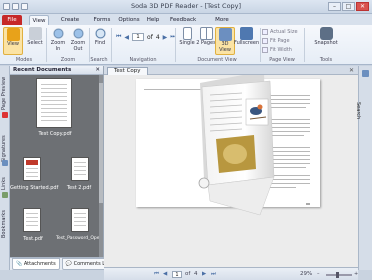 This screenshot has height=280, width=372. Describe the element at coordinates (265, 31) in the screenshot. I see `actual-size-icon` at that location.